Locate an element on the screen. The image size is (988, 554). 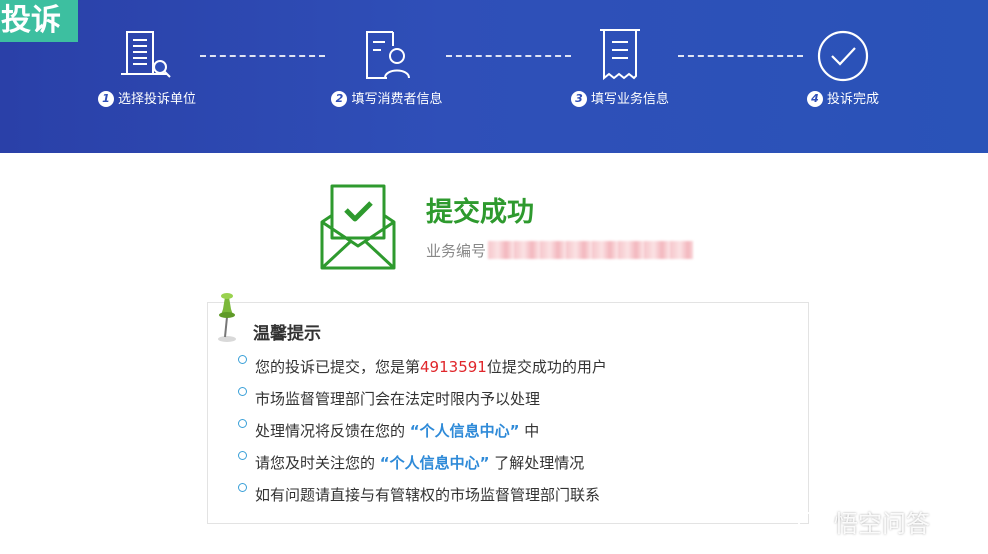
step-connector is located at coordinates (262, 56).